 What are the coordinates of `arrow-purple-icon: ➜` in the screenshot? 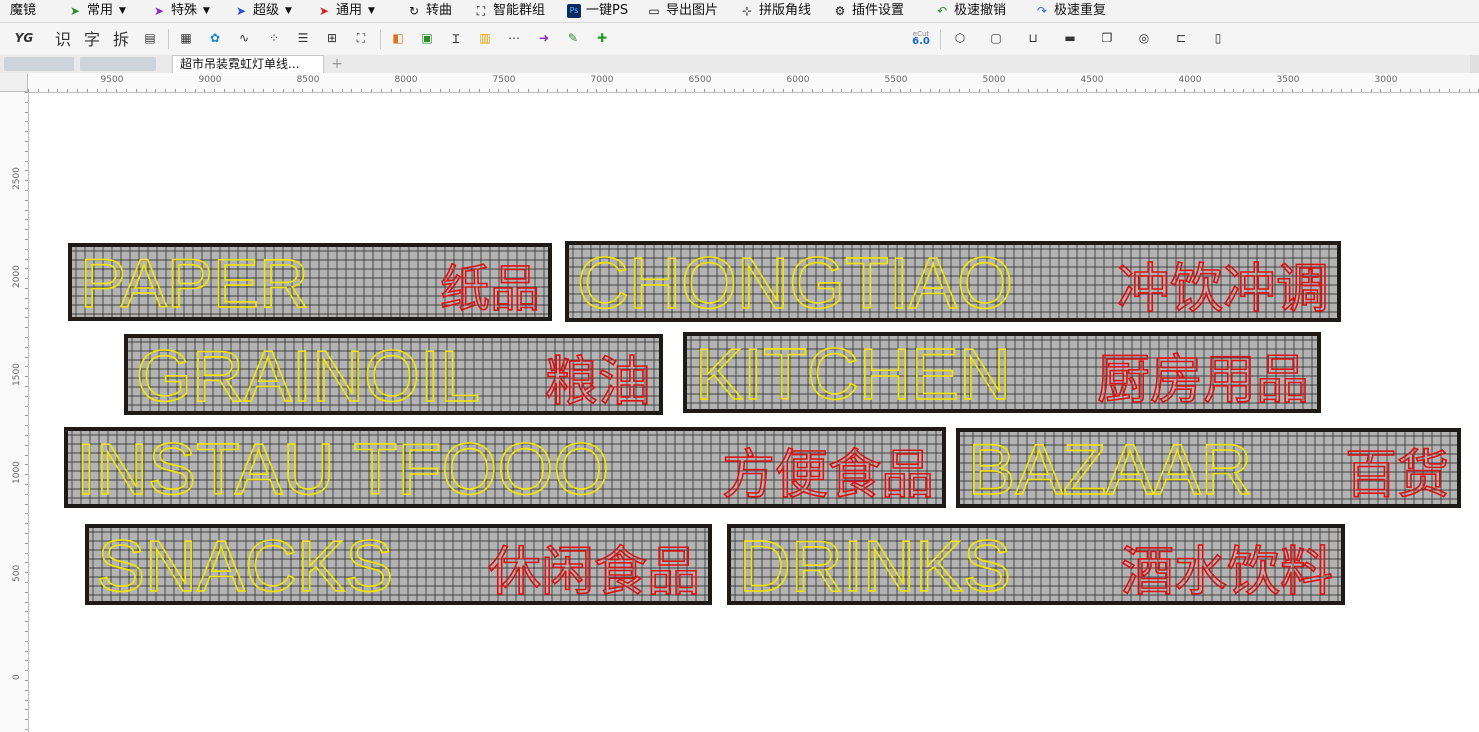 It's located at (544, 38).